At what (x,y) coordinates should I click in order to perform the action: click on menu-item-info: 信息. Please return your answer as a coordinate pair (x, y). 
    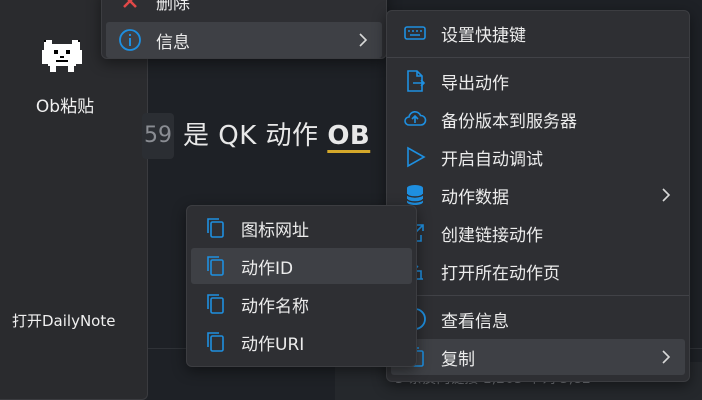
    Looking at the image, I should click on (244, 40).